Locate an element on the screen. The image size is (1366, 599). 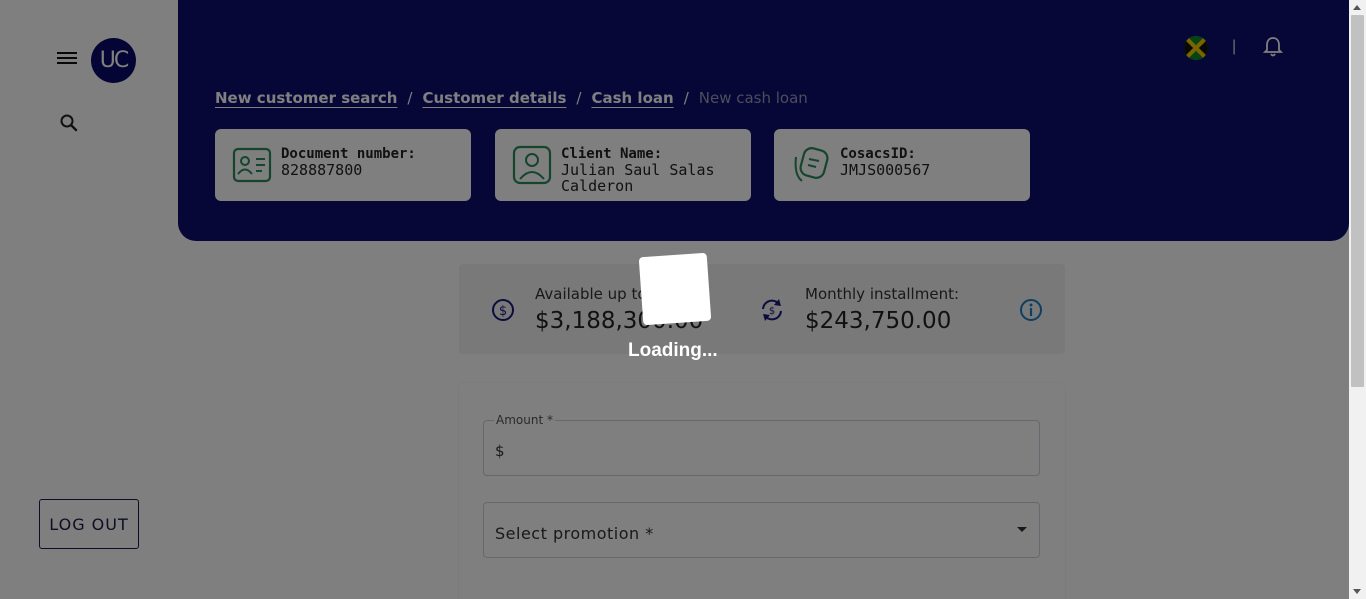
scroll-up-arrow-icon is located at coordinates (1357, 7).